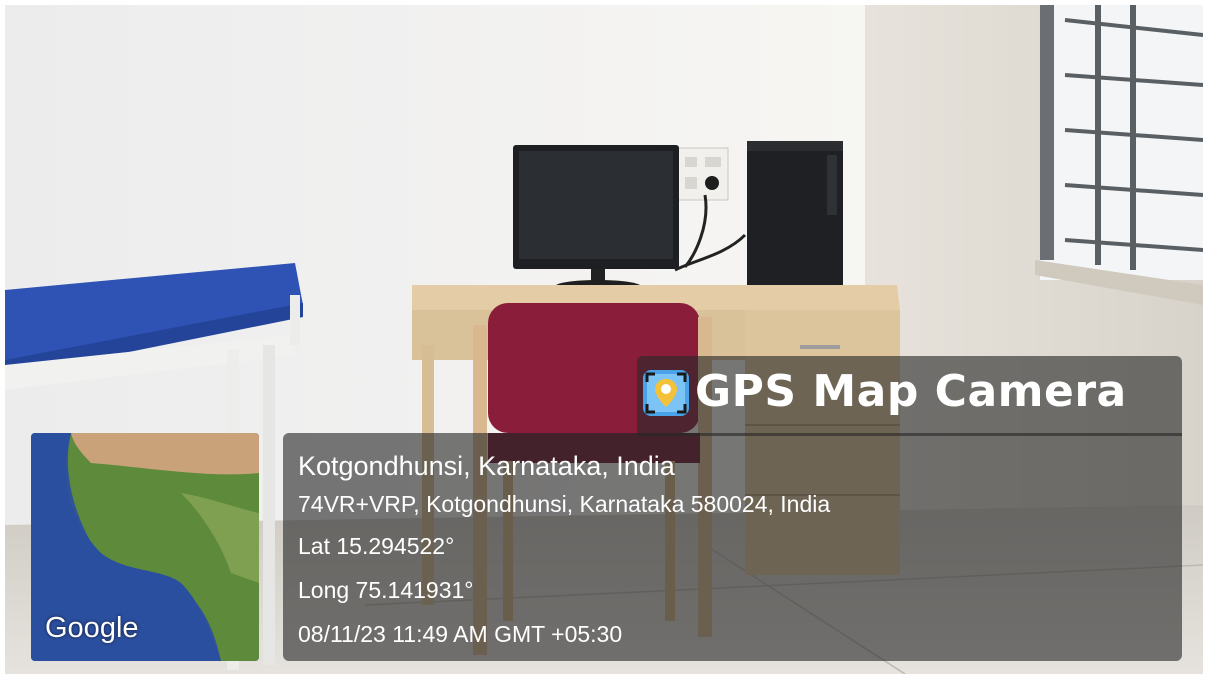 The image size is (1208, 679). Describe the element at coordinates (145, 547) in the screenshot. I see `satellite-map-thumbnail: Google` at that location.